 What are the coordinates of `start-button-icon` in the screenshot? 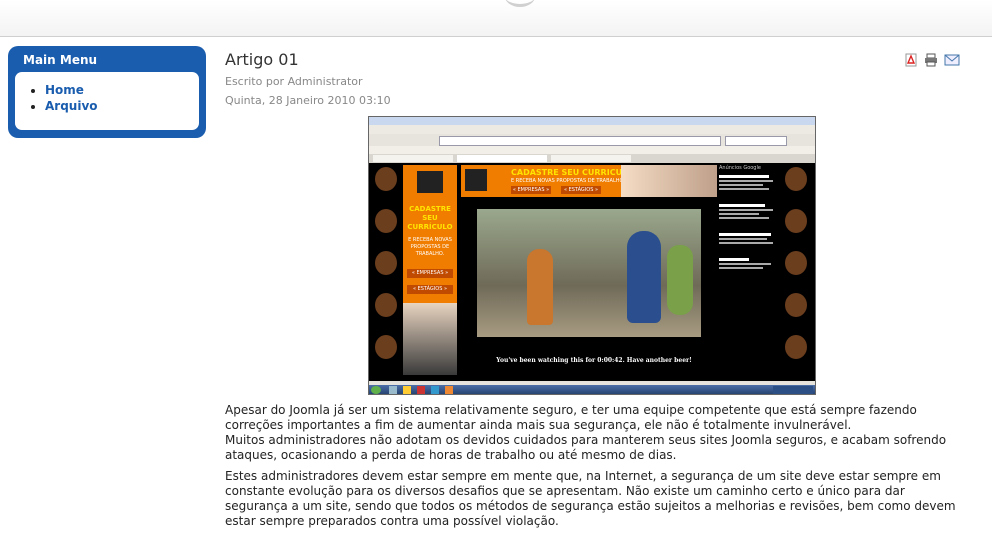 It's located at (376, 390).